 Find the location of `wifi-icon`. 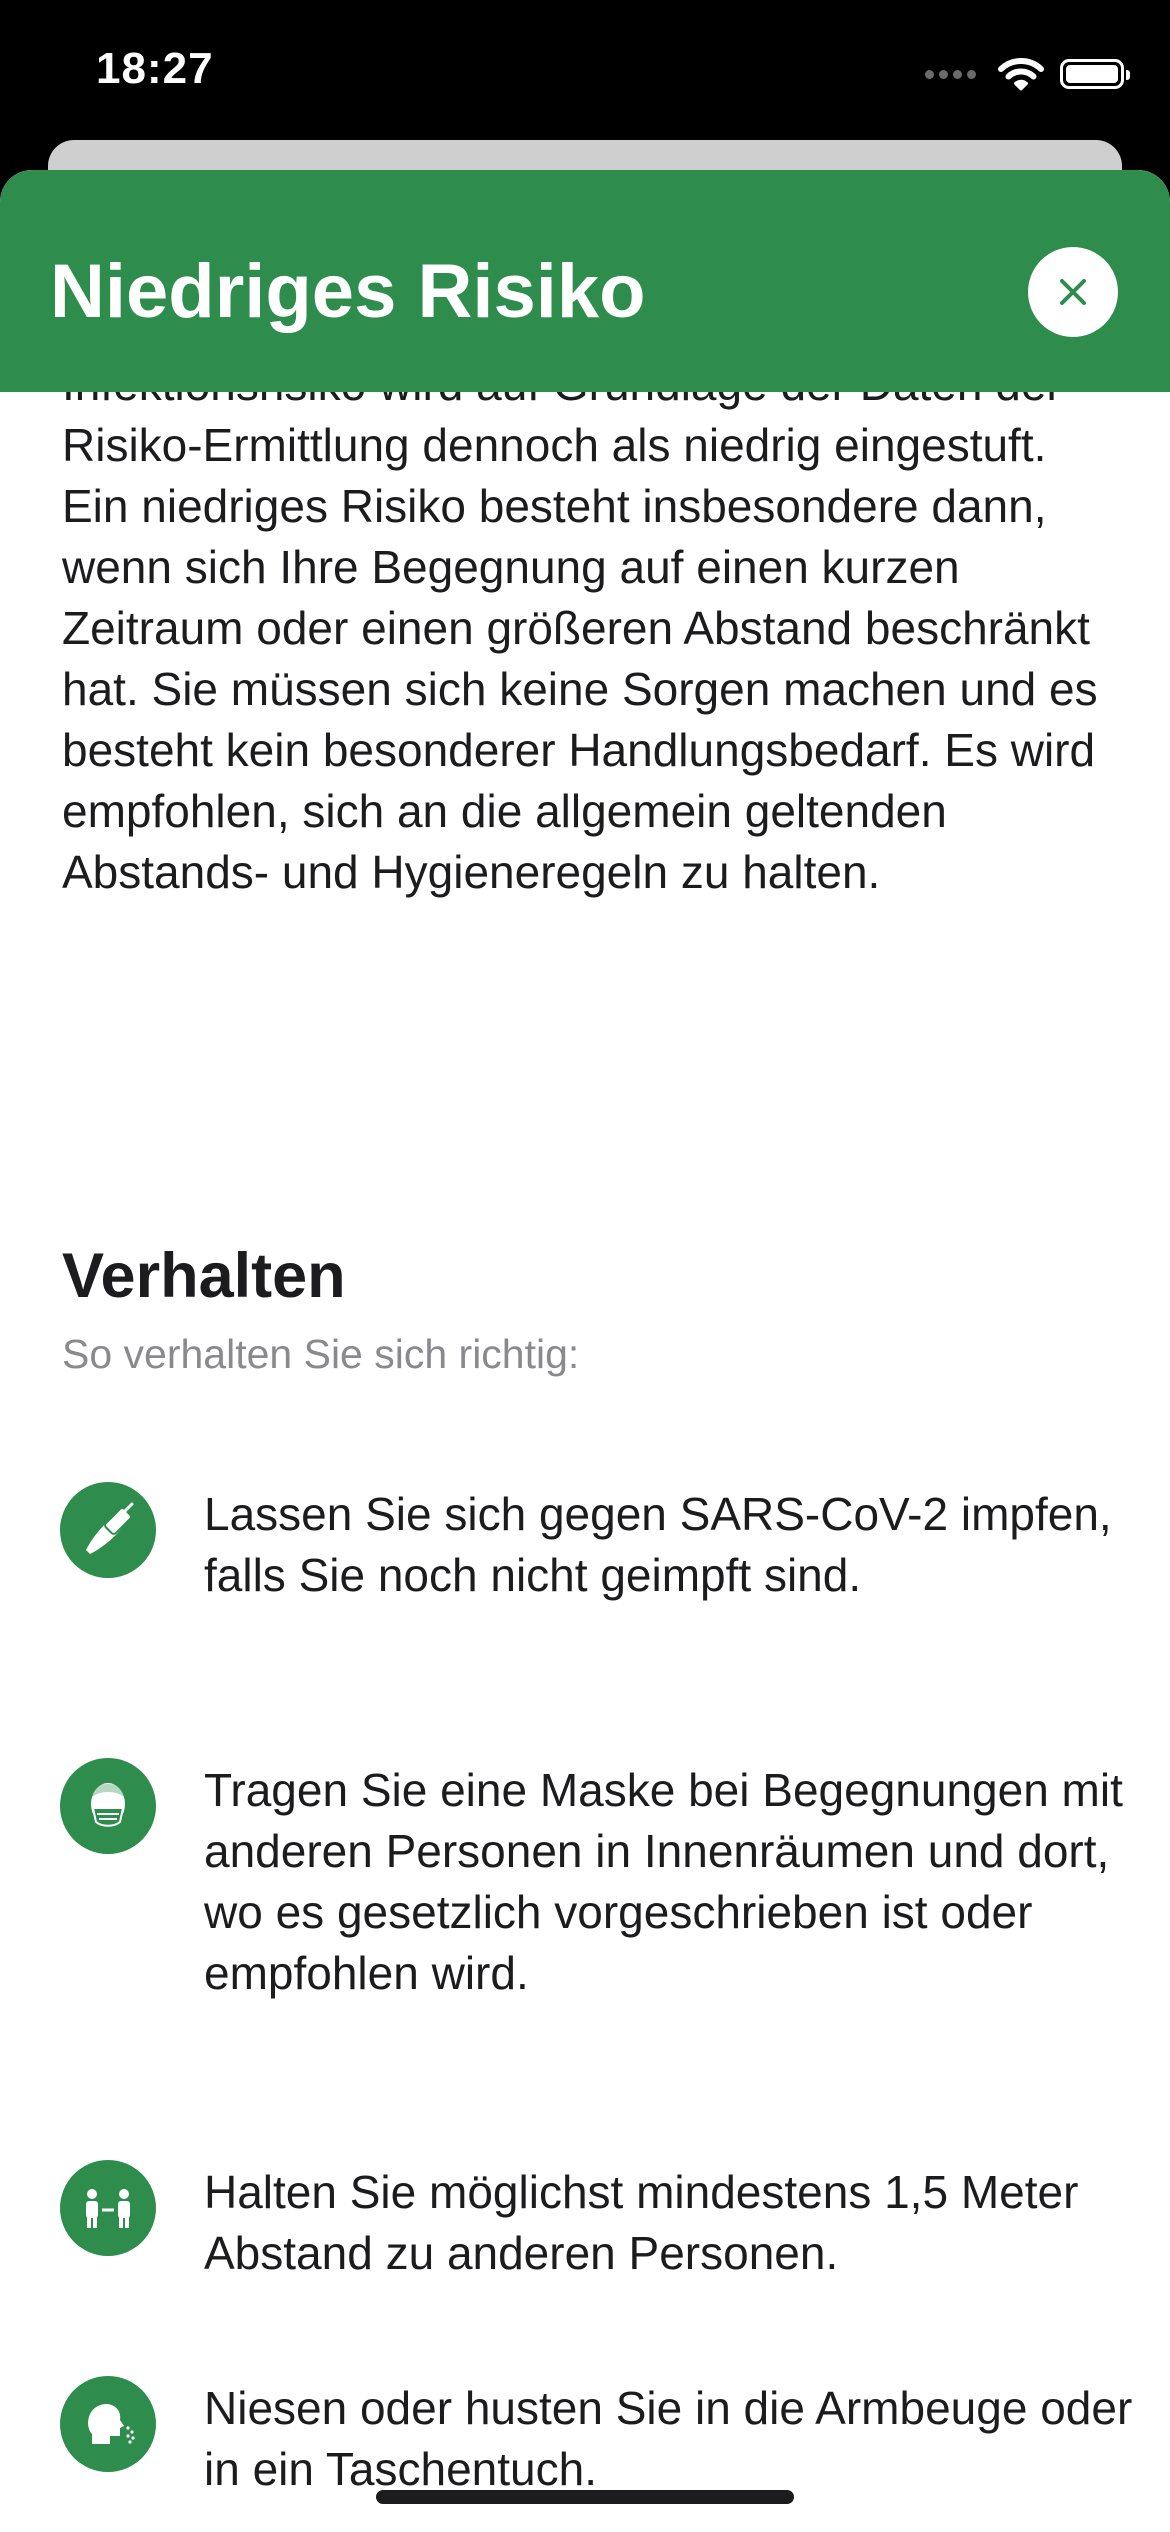

wifi-icon is located at coordinates (1021, 74).